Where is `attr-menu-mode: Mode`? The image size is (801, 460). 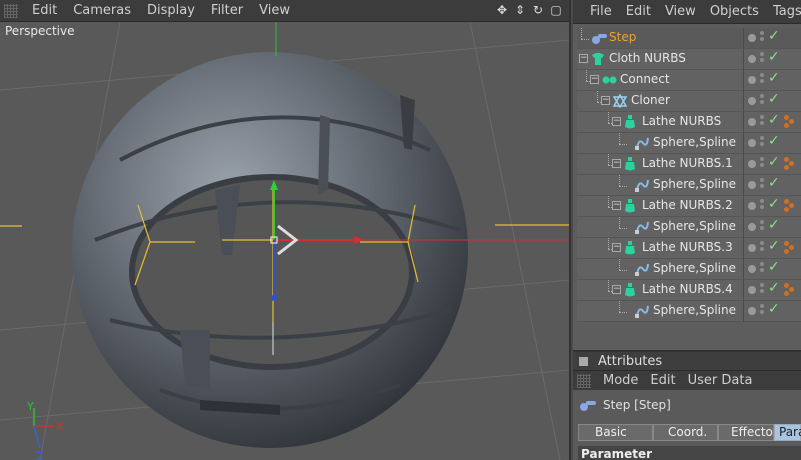 attr-menu-mode: Mode is located at coordinates (620, 380).